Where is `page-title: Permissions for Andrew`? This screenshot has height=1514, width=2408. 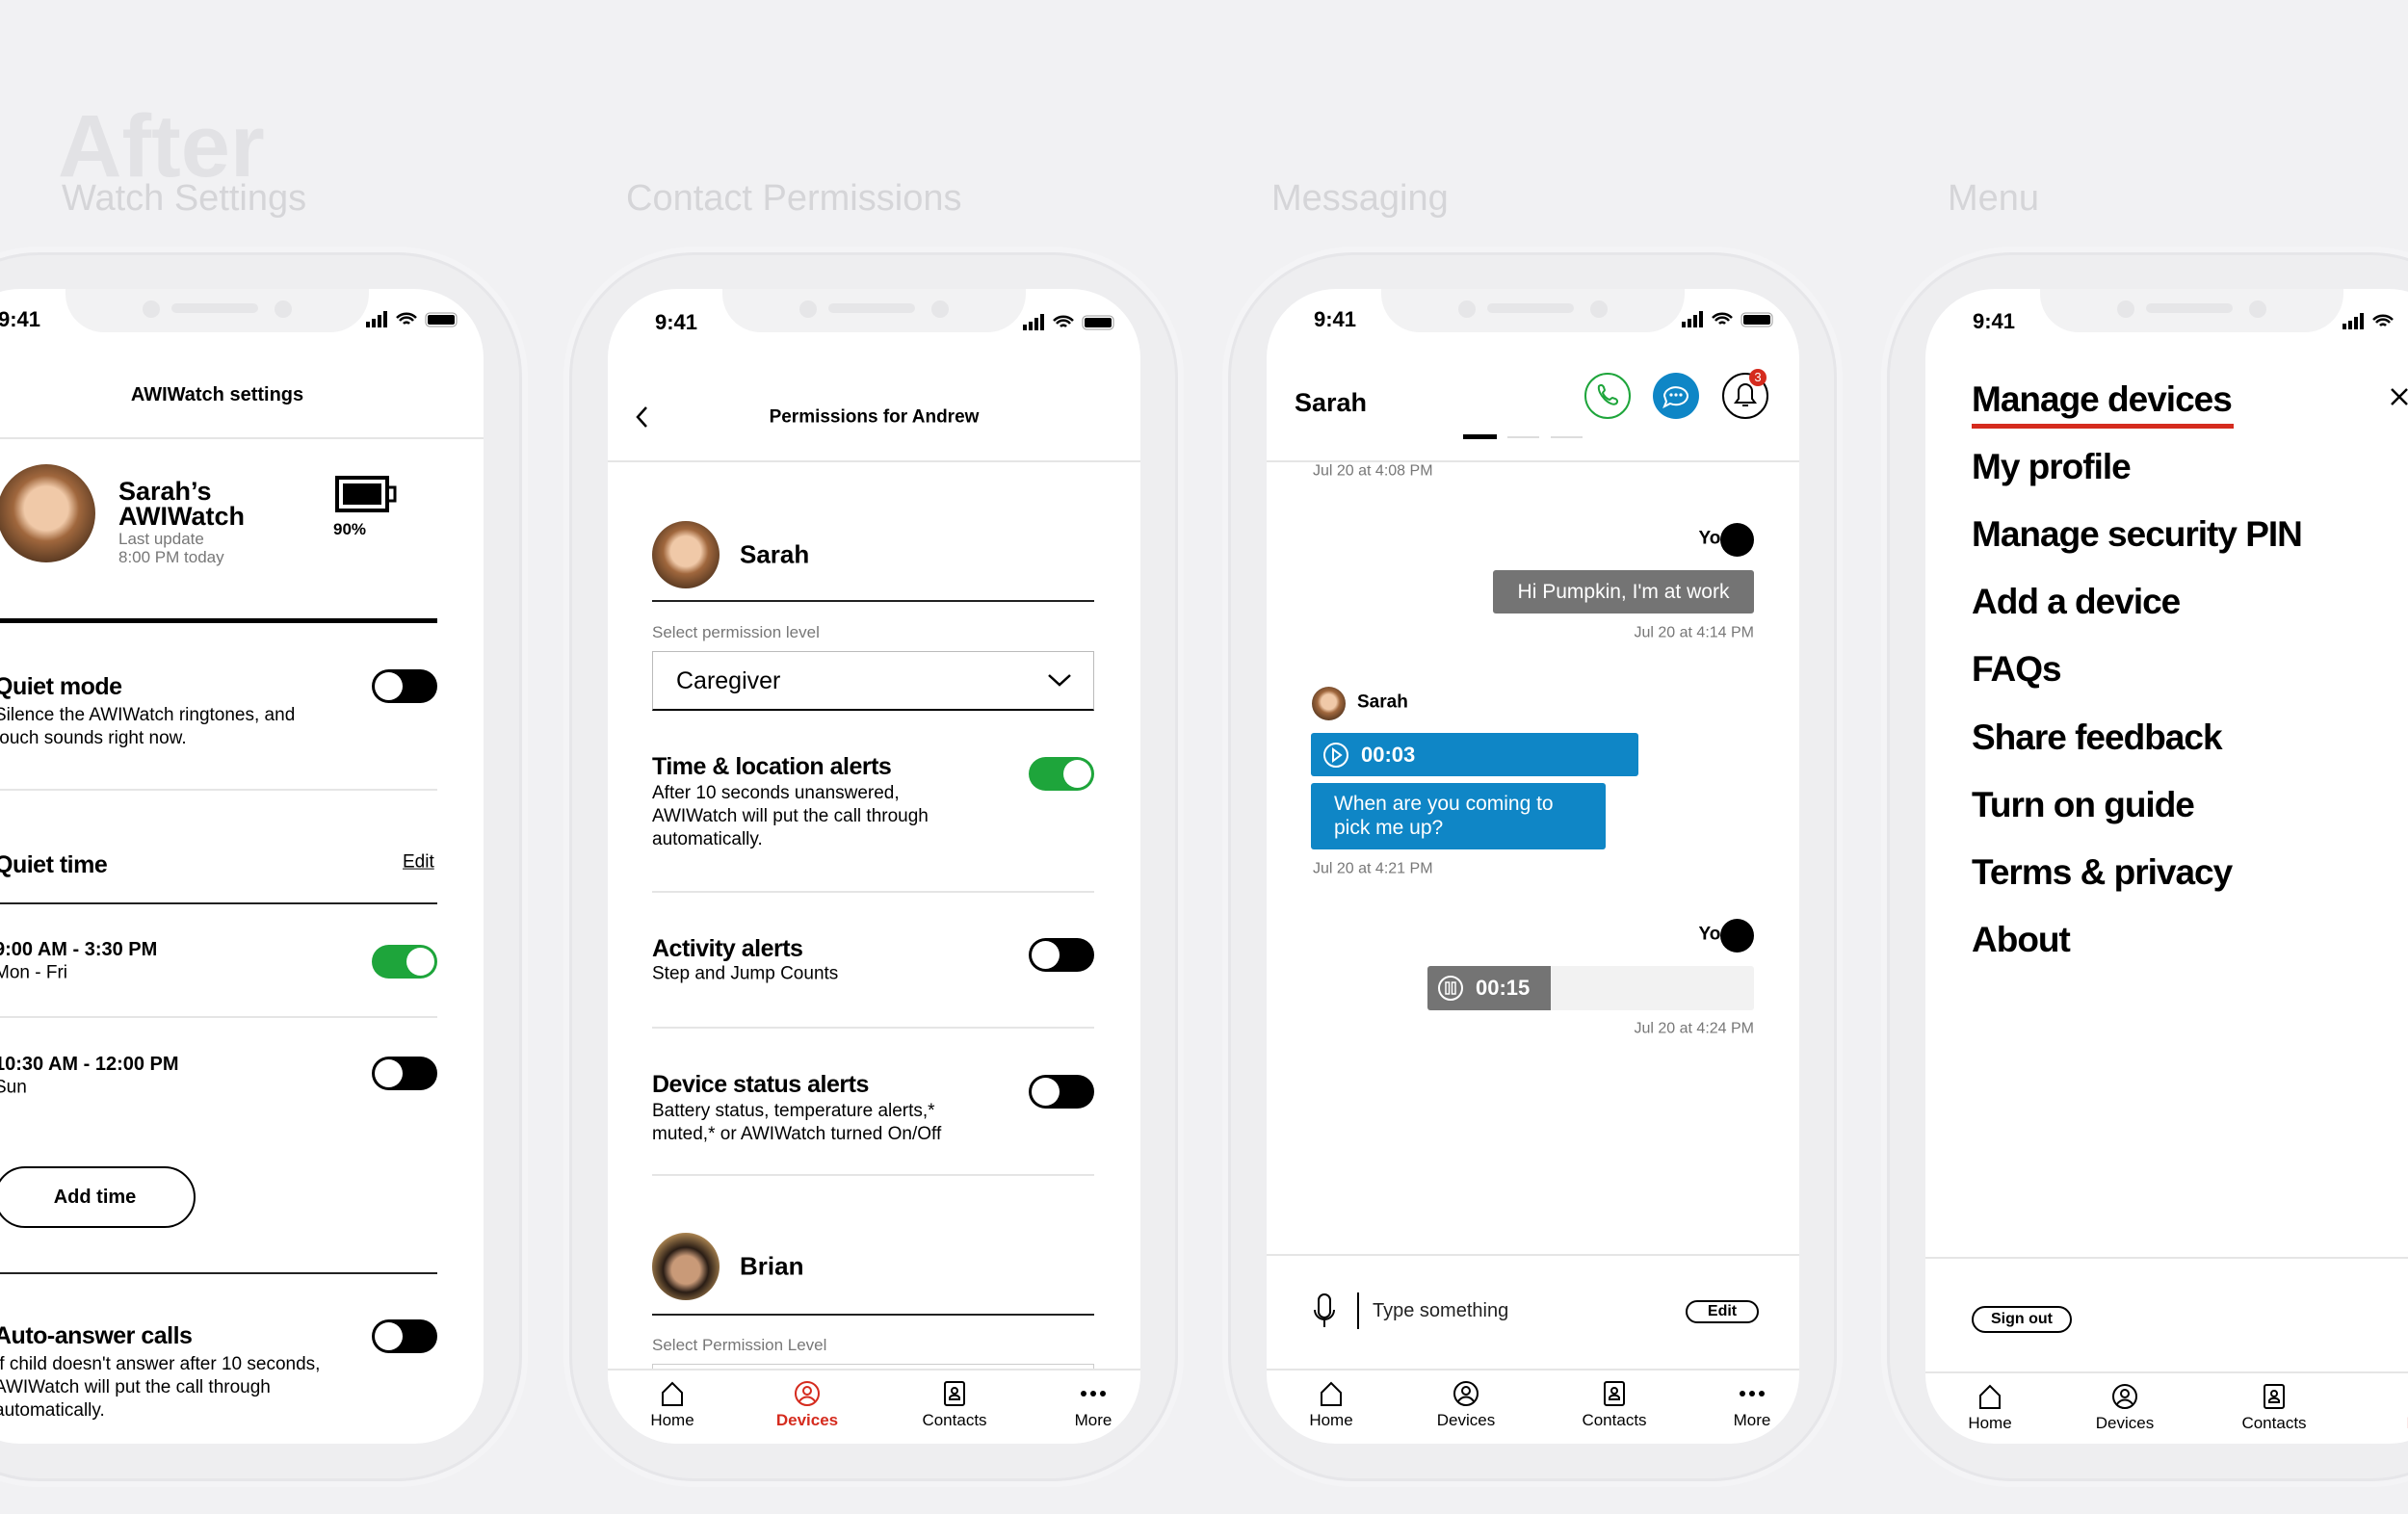 page-title: Permissions for Andrew is located at coordinates (874, 417).